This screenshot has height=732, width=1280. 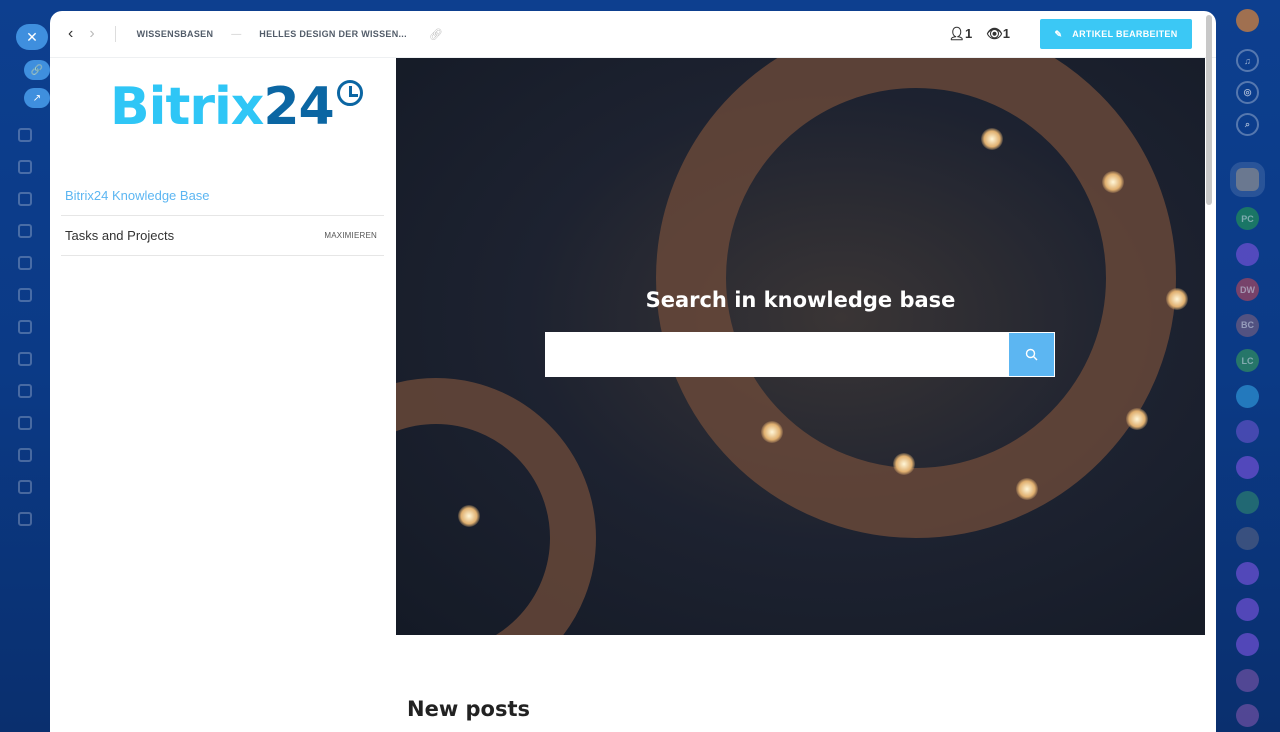 What do you see at coordinates (1247, 218) in the screenshot?
I see `chat-avatar: PC` at bounding box center [1247, 218].